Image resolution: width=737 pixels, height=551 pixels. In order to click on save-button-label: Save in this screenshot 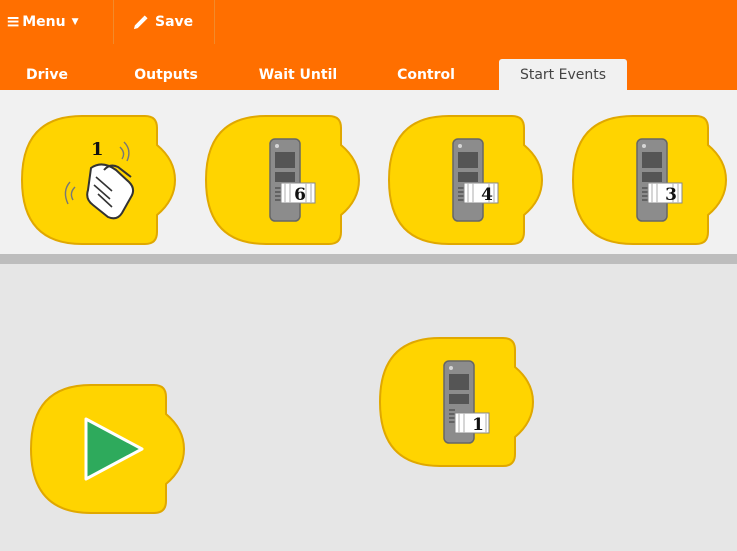, I will do `click(174, 22)`.